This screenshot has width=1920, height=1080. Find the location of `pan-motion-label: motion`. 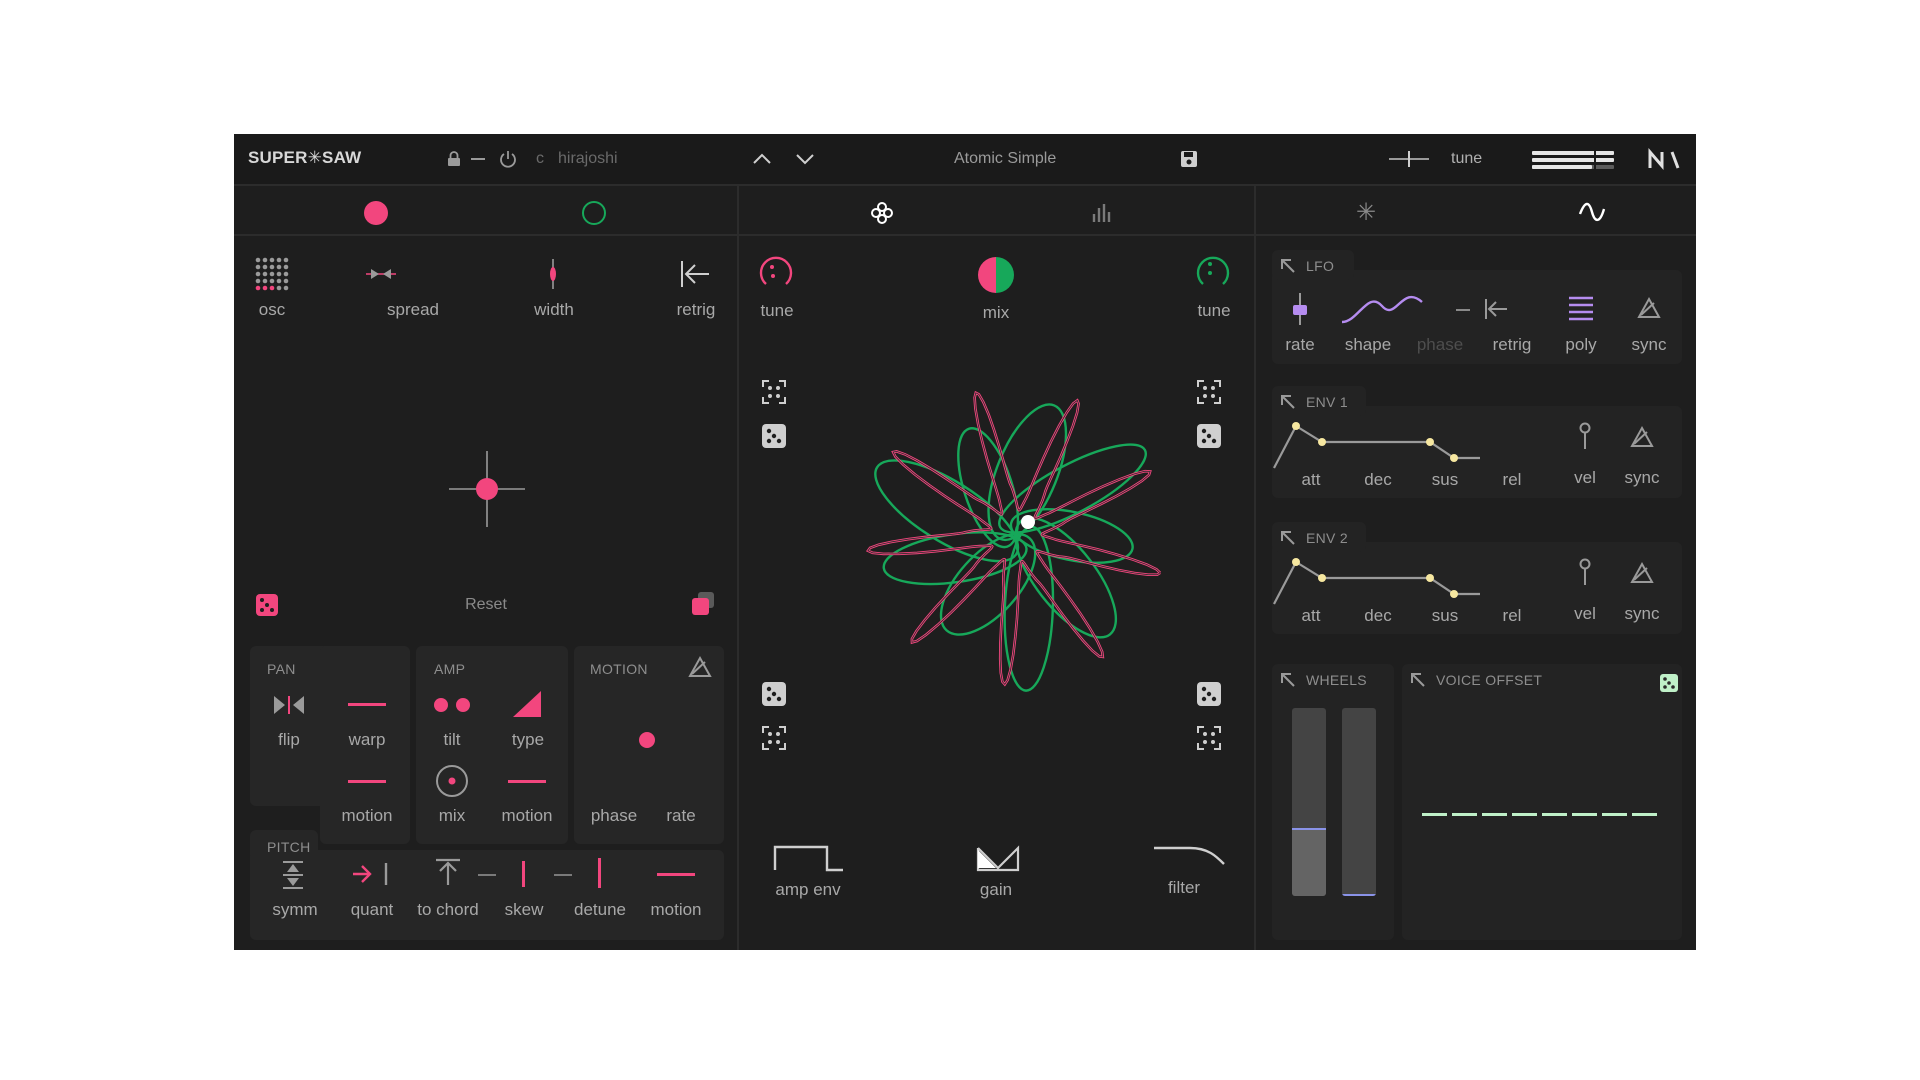

pan-motion-label: motion is located at coordinates (367, 815).